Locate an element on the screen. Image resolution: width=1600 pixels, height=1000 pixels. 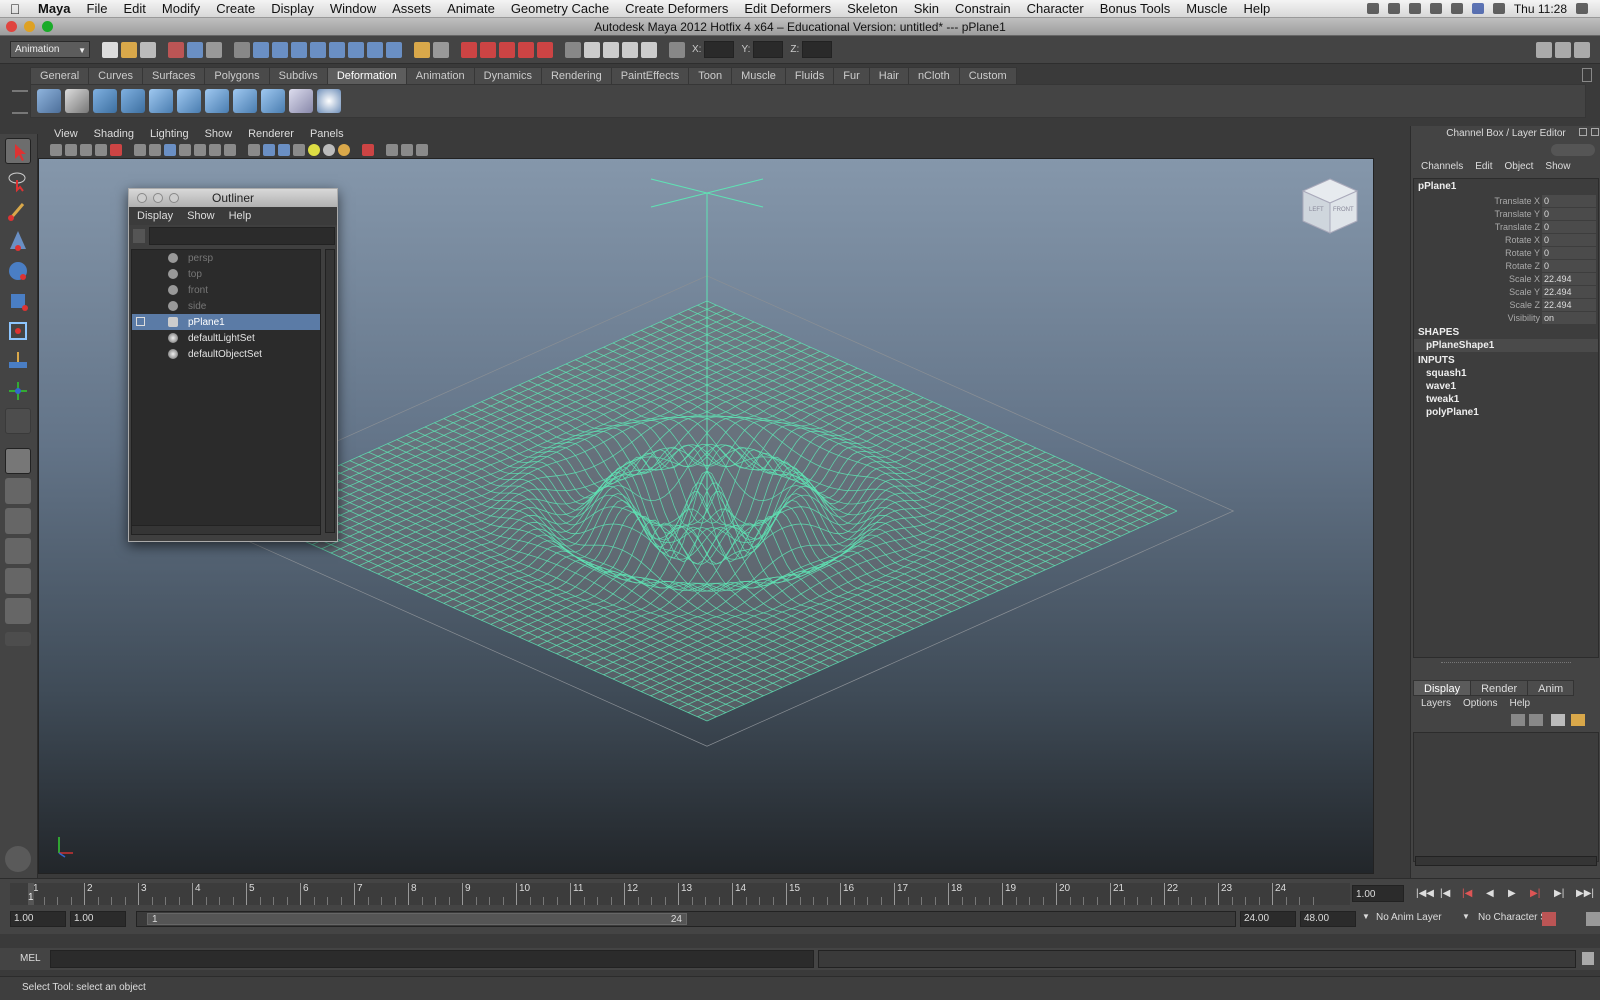
gate-mask-icon is located at coordinates (185, 150).